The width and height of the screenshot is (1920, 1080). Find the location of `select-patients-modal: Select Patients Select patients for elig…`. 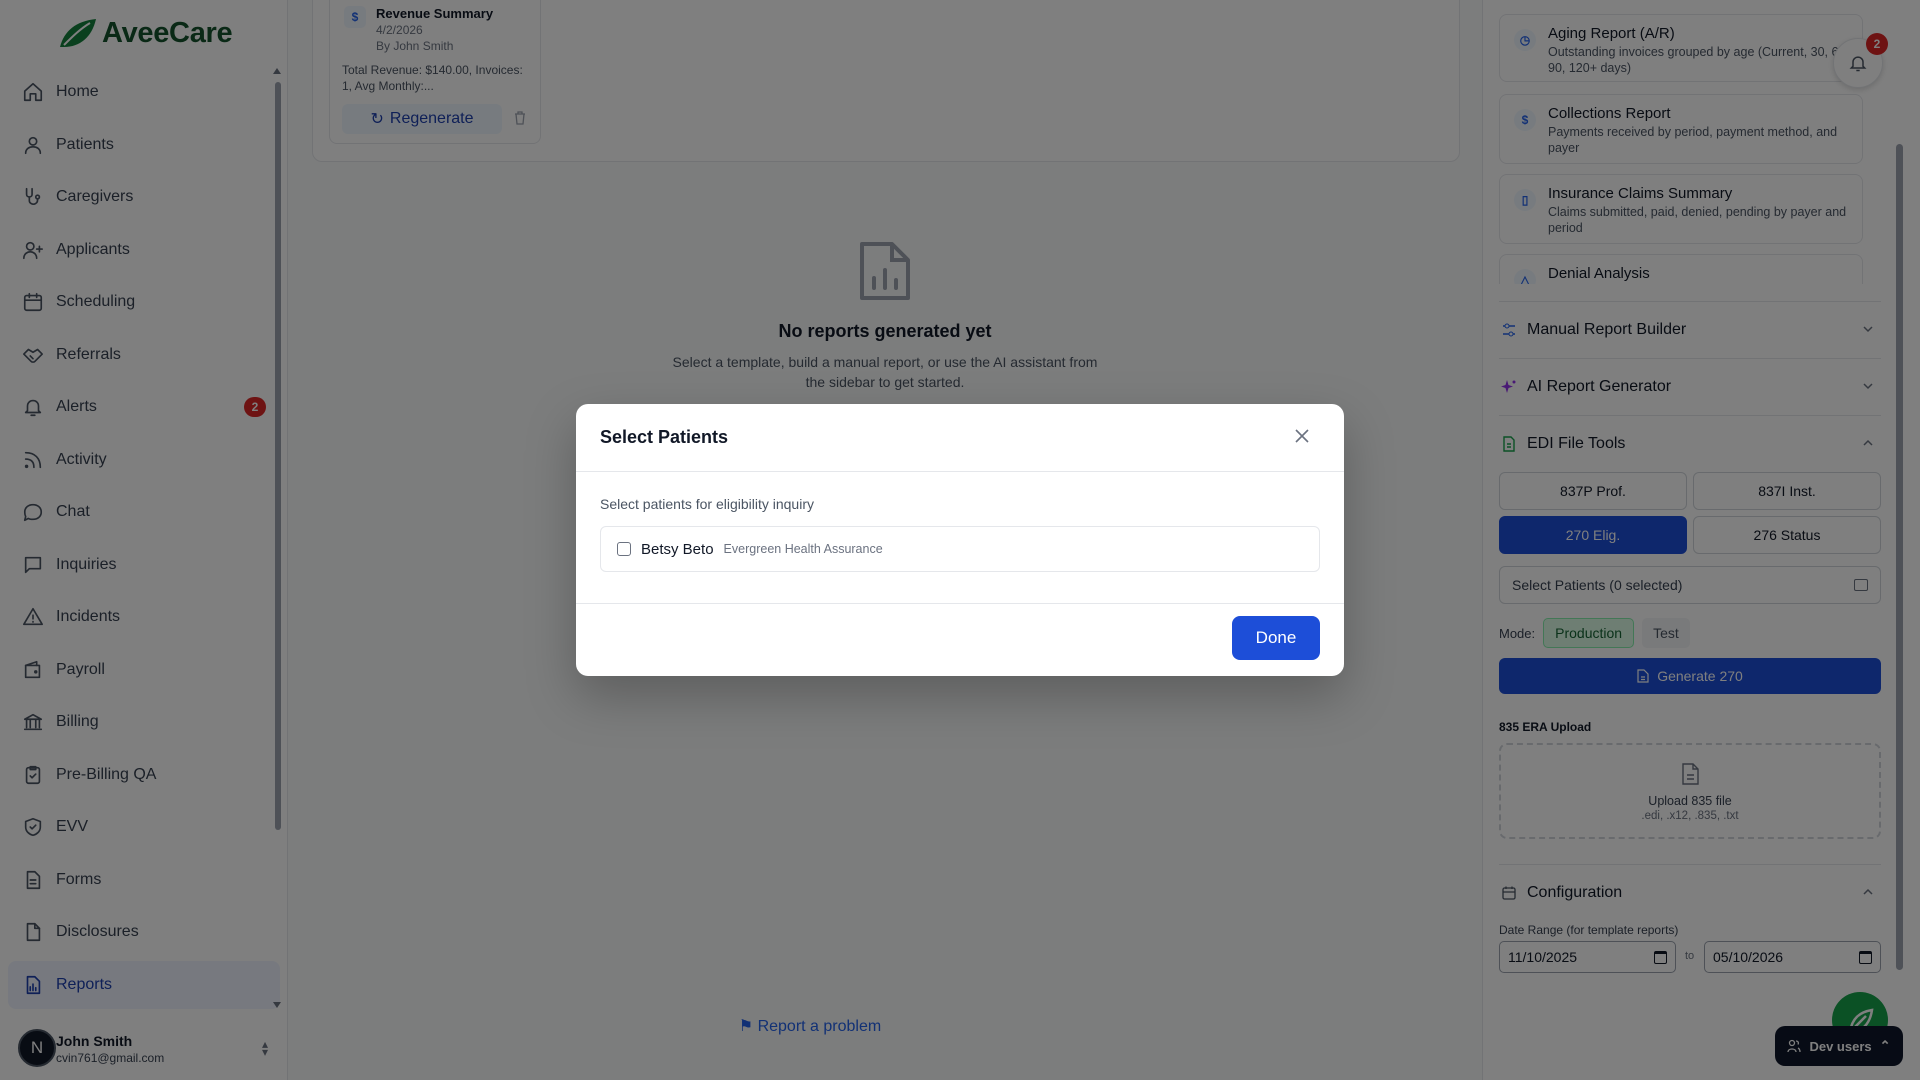

select-patients-modal: Select Patients Select patients for elig… is located at coordinates (960, 540).